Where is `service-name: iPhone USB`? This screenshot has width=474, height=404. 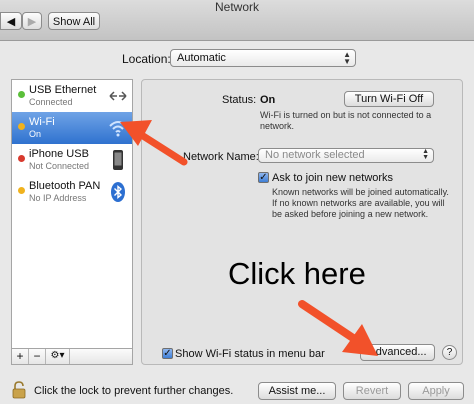 service-name: iPhone USB is located at coordinates (59, 154).